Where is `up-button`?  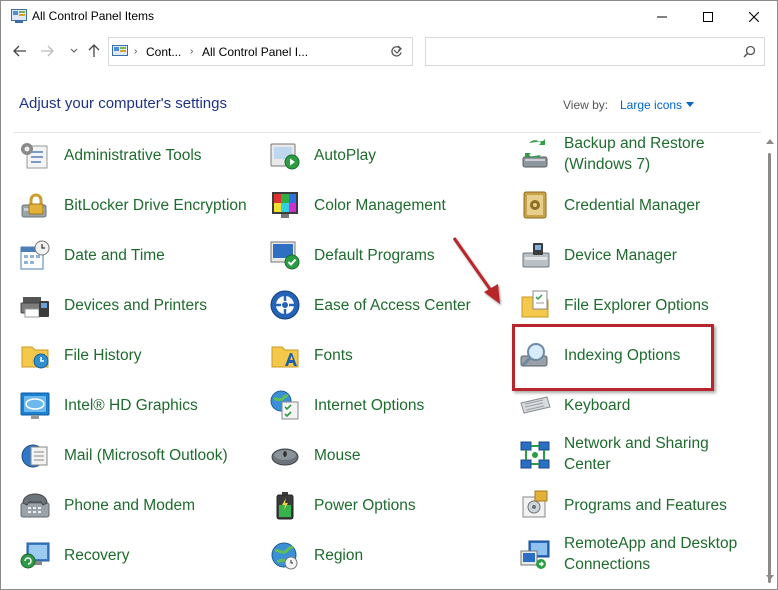 up-button is located at coordinates (94, 51).